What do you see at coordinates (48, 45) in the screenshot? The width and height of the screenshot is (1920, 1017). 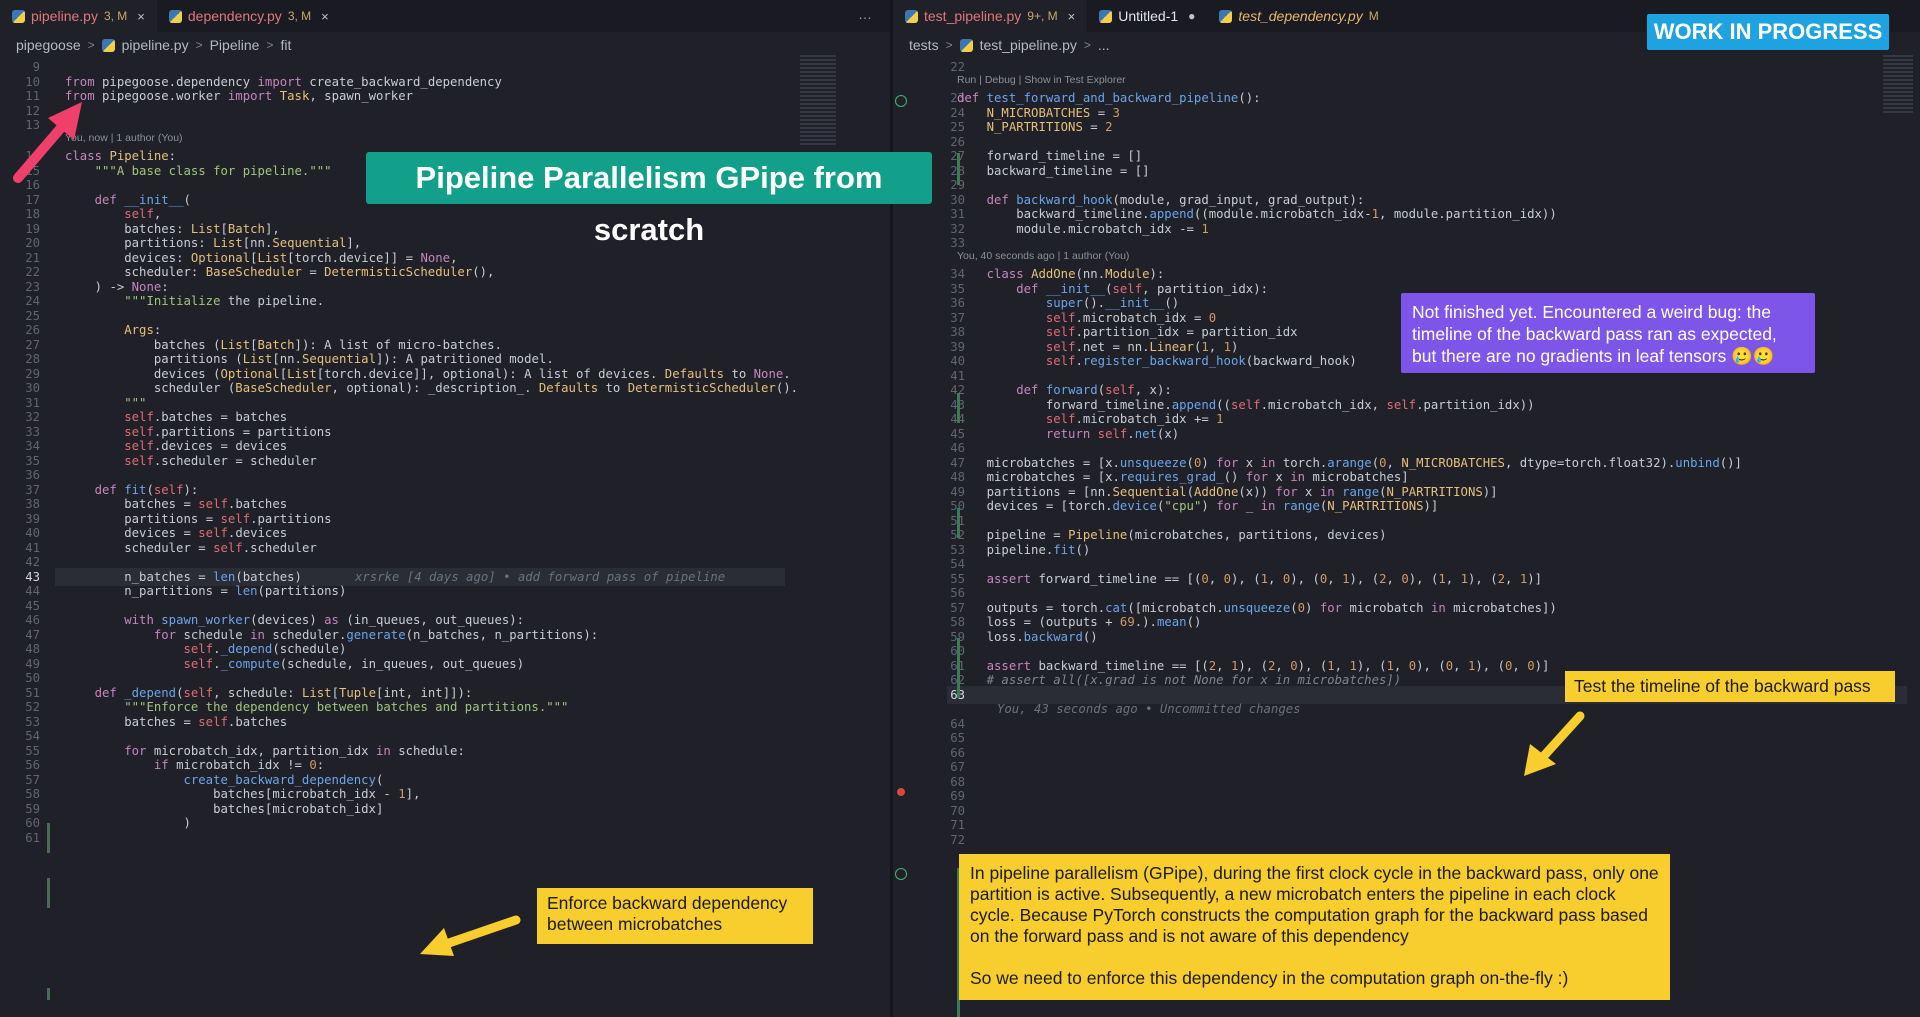 I see `breadcrumb-item: pipegoose` at bounding box center [48, 45].